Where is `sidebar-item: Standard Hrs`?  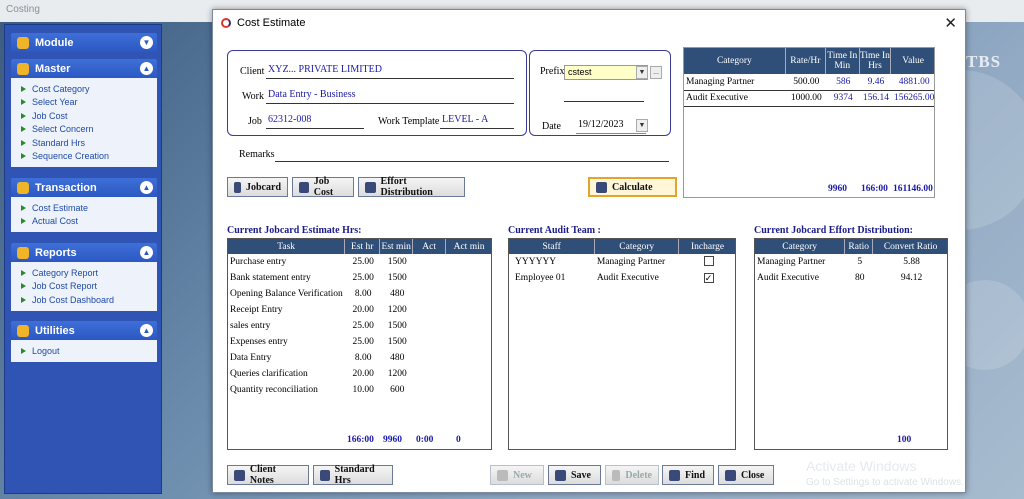 sidebar-item: Standard Hrs is located at coordinates (89, 143).